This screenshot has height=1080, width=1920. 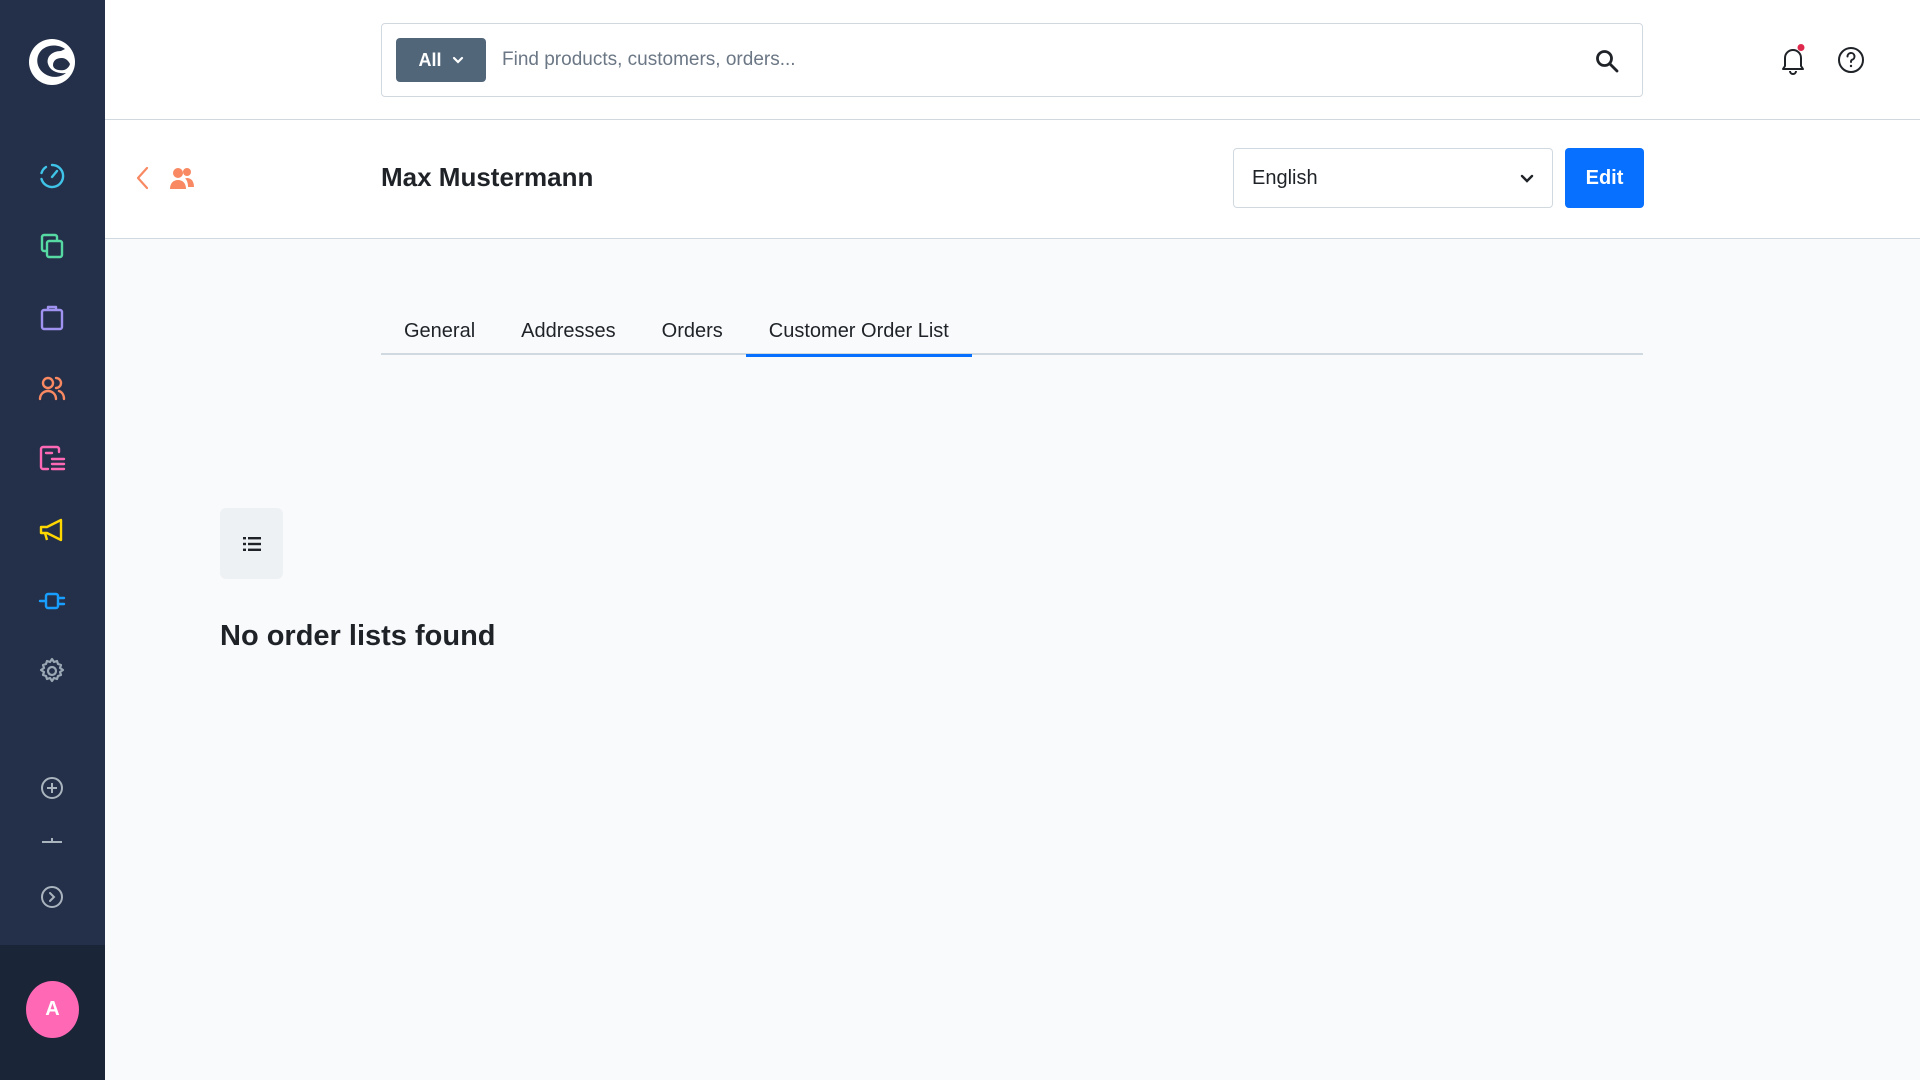 I want to click on expand-sidebar-button, so click(x=52, y=897).